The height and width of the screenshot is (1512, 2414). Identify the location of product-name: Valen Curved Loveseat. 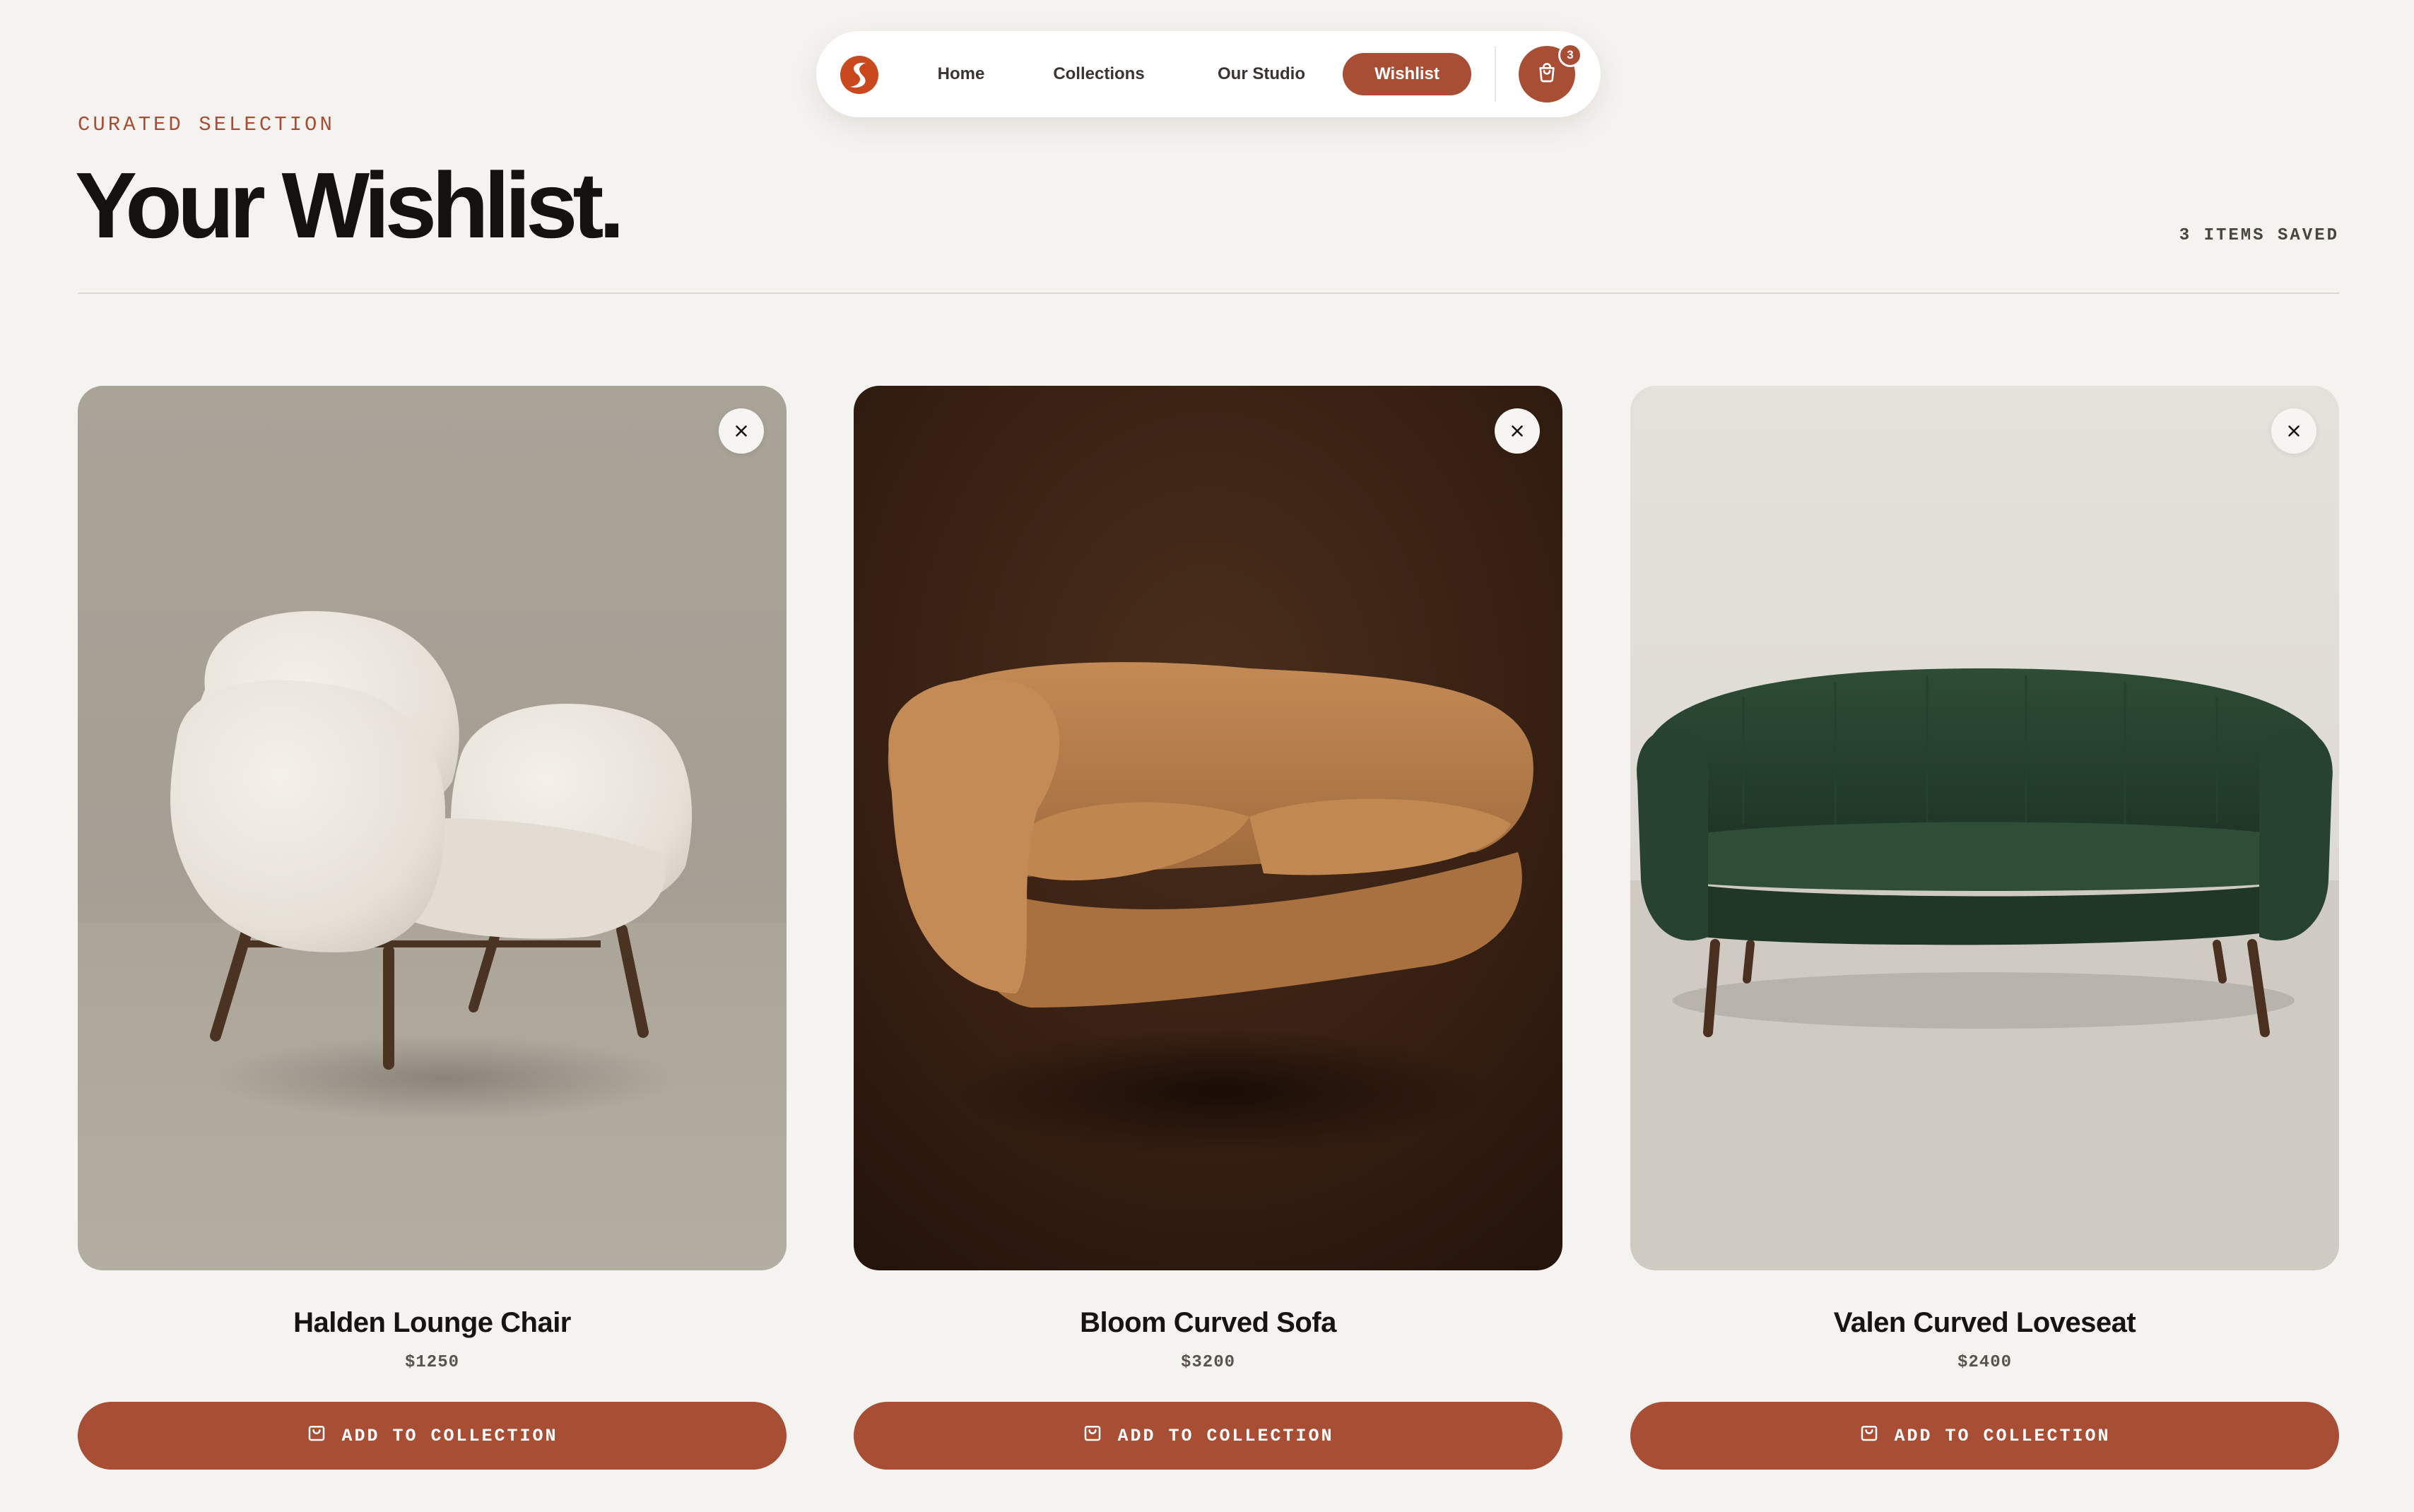
(1984, 1322).